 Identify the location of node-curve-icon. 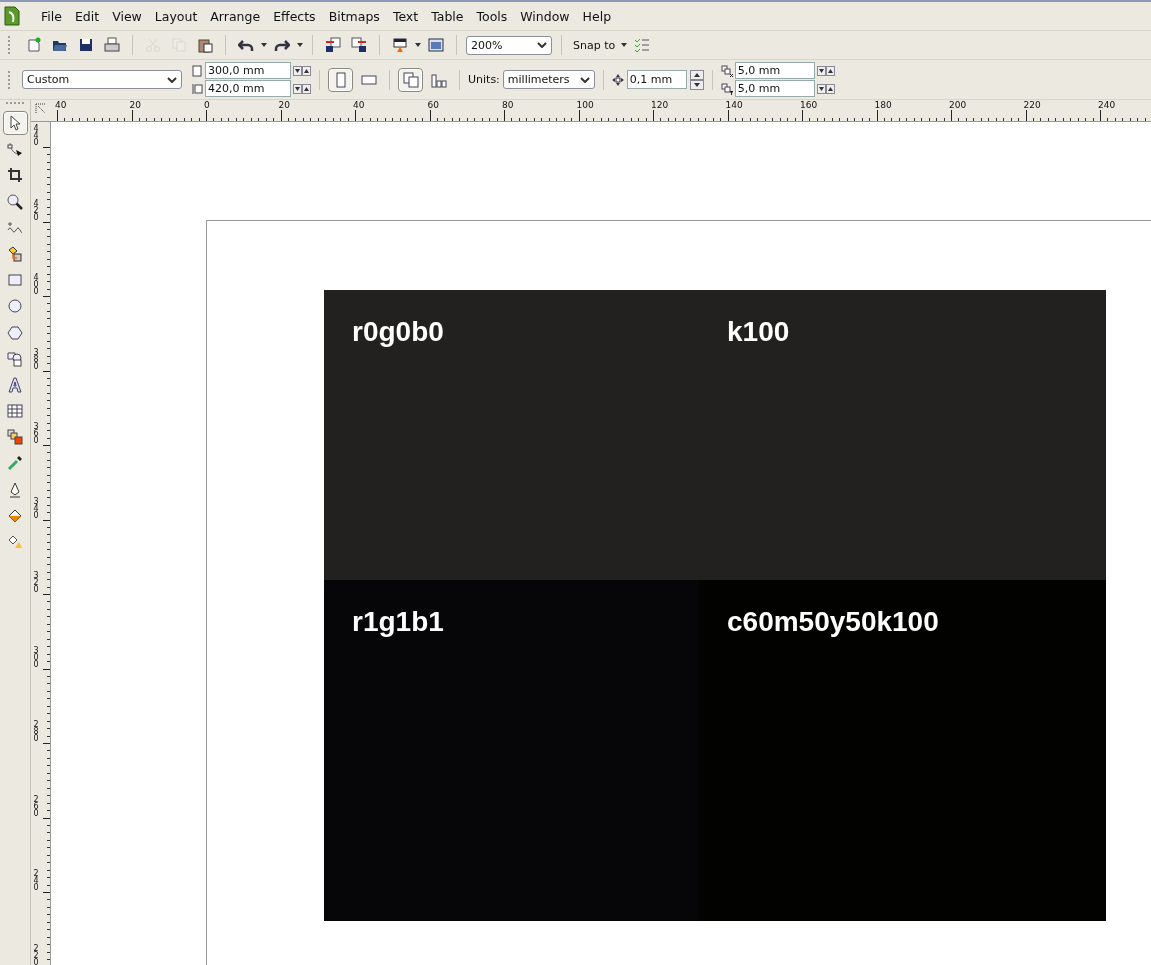
(15, 149).